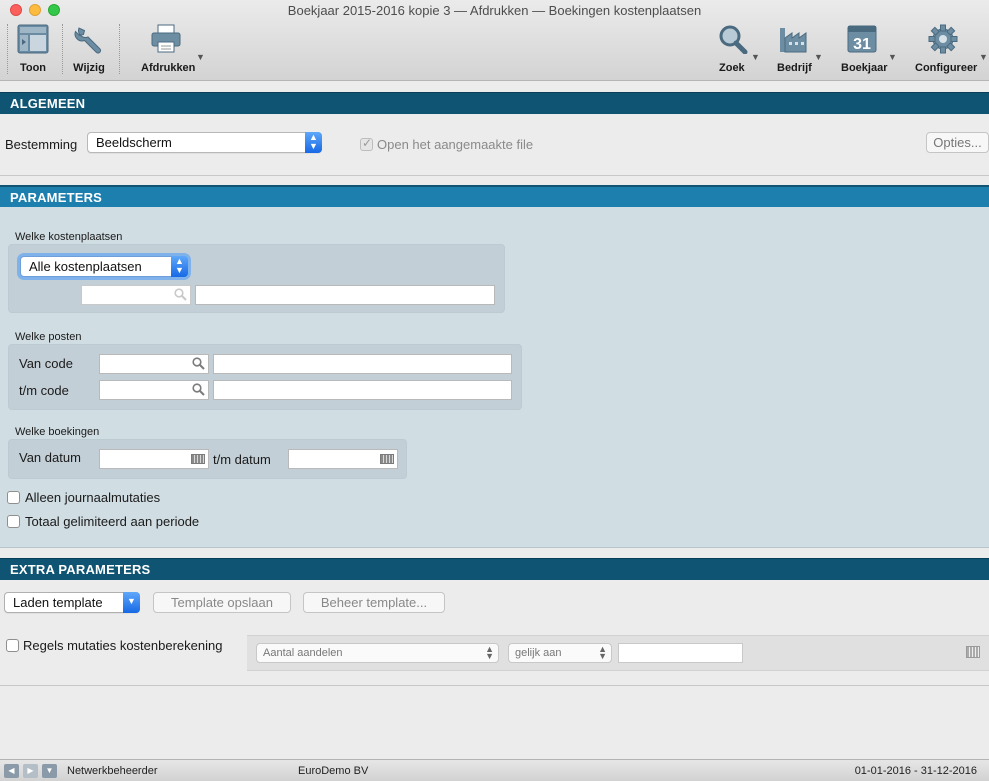 Image resolution: width=989 pixels, height=781 pixels. What do you see at coordinates (58, 602) in the screenshot?
I see `laden-template-value: Laden template` at bounding box center [58, 602].